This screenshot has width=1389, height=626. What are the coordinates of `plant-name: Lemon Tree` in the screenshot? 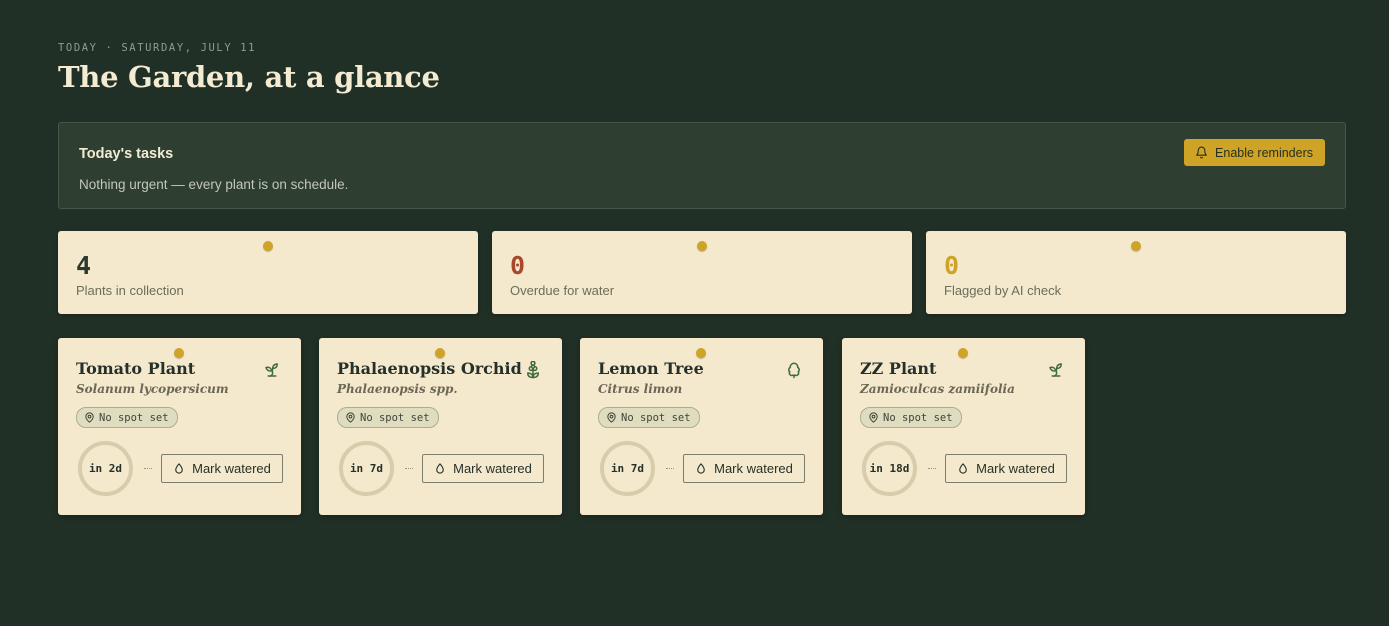 It's located at (651, 368).